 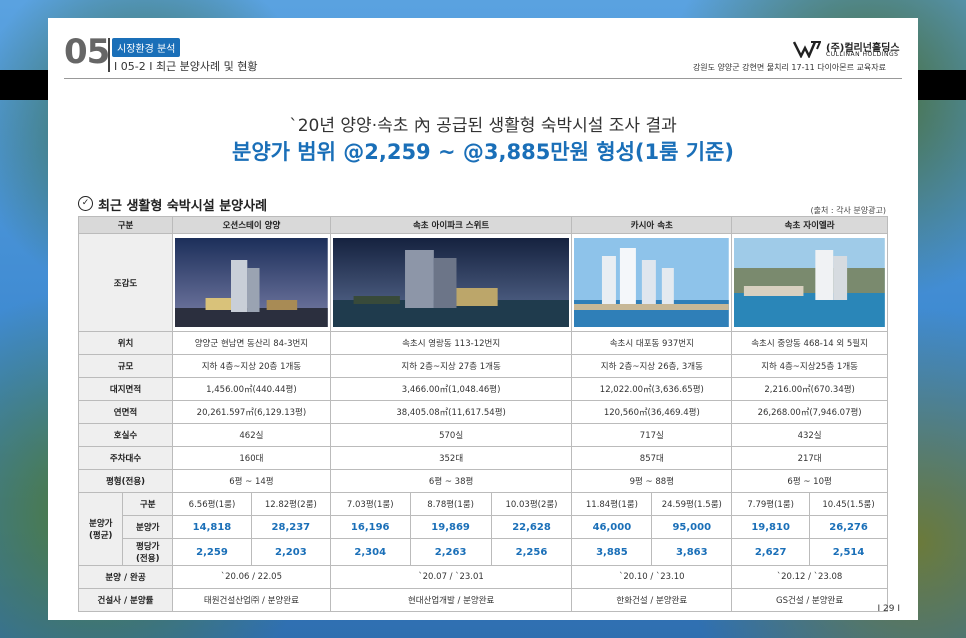 What do you see at coordinates (483, 78) in the screenshot?
I see `header-rule` at bounding box center [483, 78].